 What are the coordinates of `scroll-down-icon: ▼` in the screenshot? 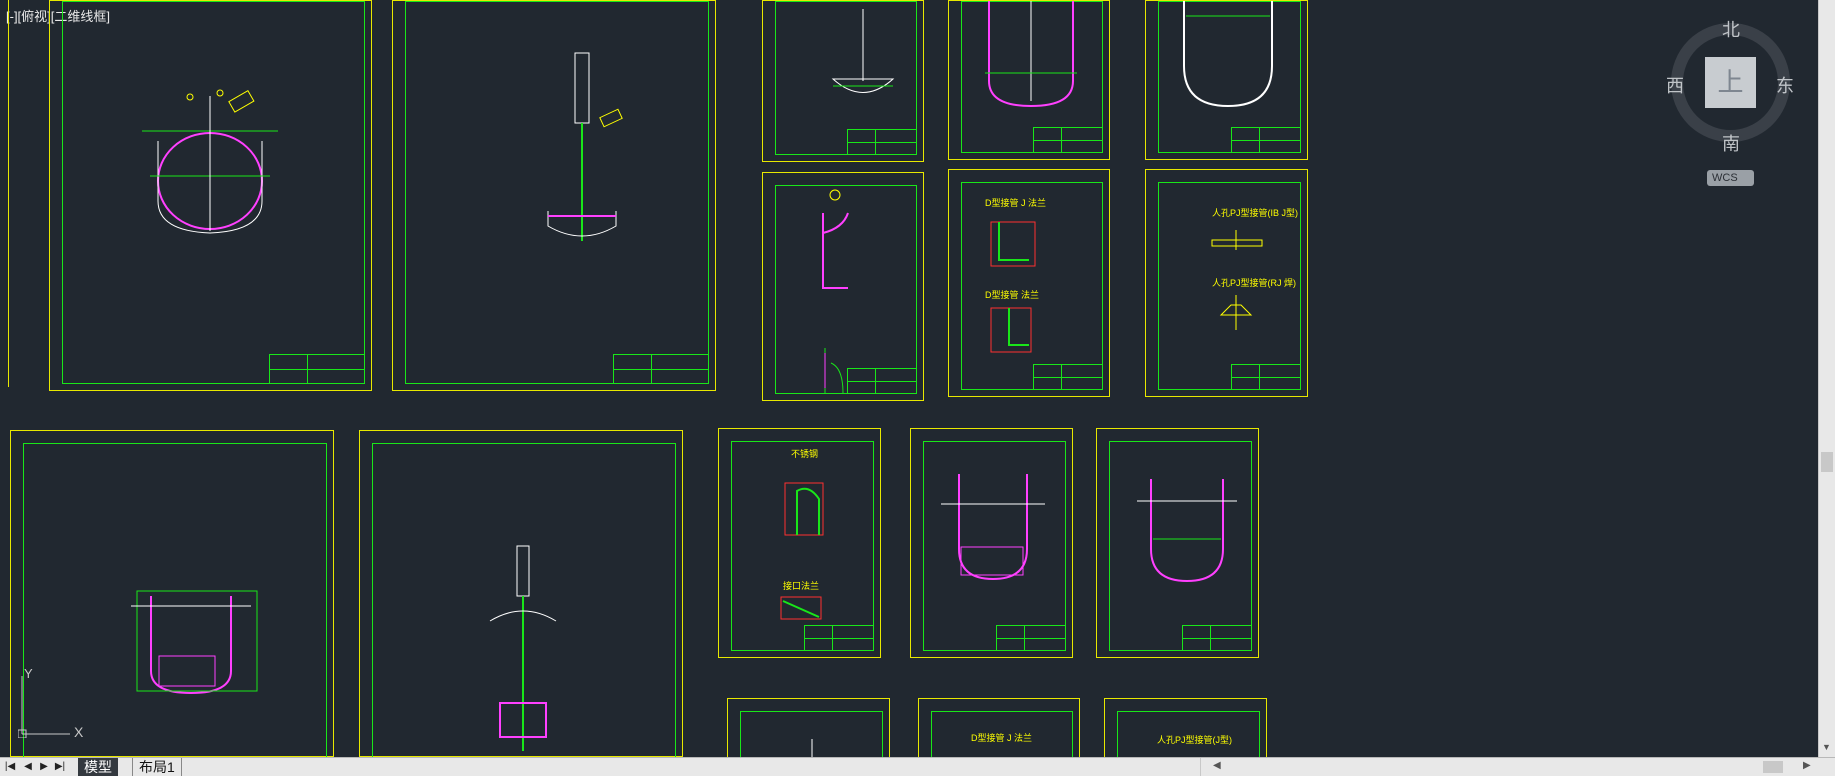 It's located at (1826, 747).